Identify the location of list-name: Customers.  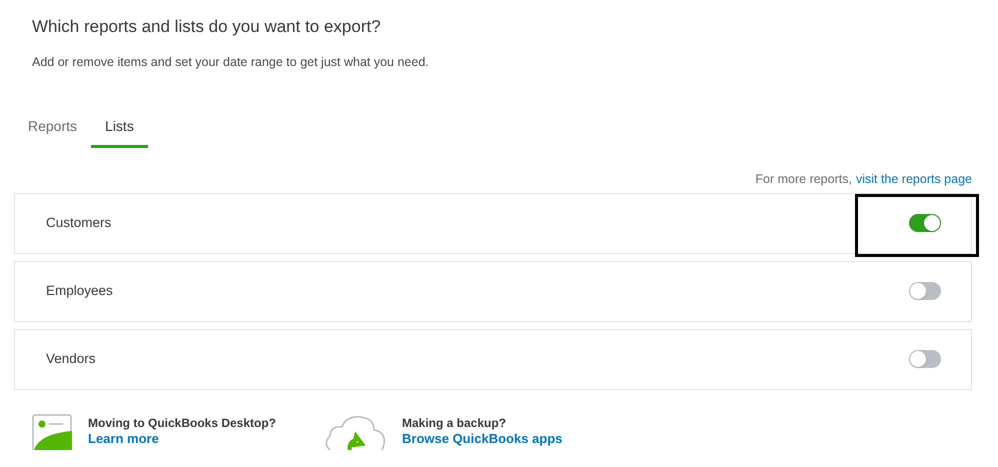
(79, 223).